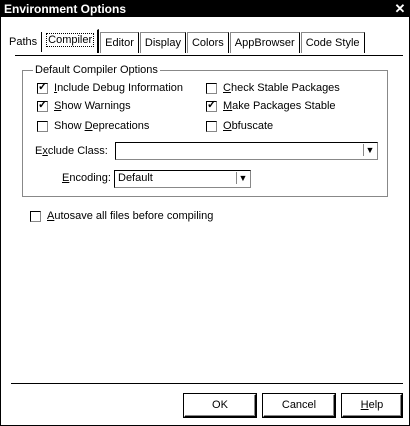 The height and width of the screenshot is (426, 410). What do you see at coordinates (86, 178) in the screenshot?
I see `encoding-label: Encoding:` at bounding box center [86, 178].